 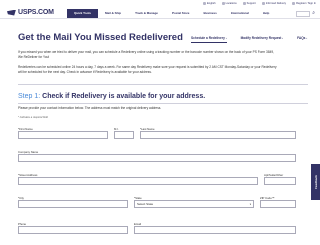 What do you see at coordinates (29, 96) in the screenshot?
I see `step-number: Step 1:` at bounding box center [29, 96].